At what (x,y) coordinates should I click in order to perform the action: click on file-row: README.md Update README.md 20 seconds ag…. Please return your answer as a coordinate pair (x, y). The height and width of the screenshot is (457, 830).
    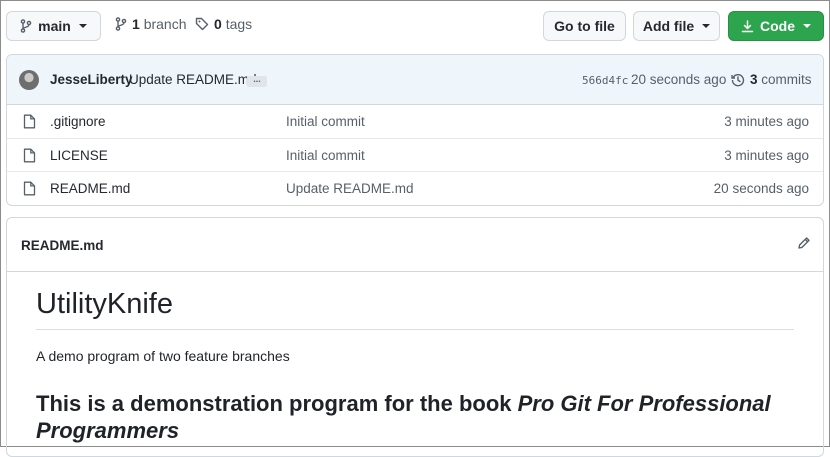
    Looking at the image, I should click on (415, 188).